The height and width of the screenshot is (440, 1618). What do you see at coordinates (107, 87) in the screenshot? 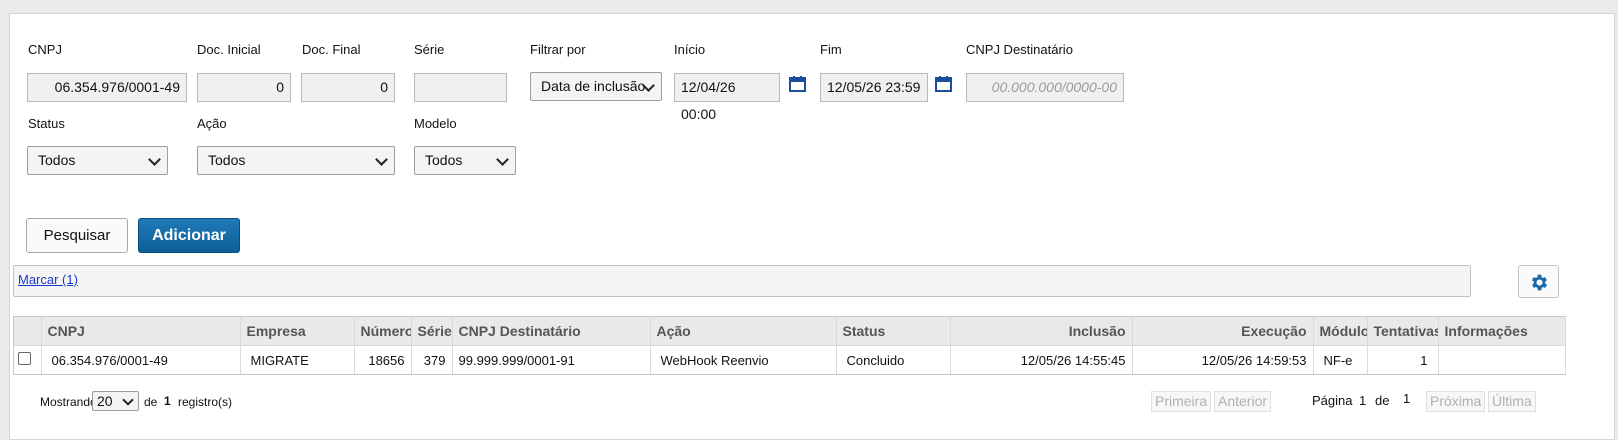
I see `cnpj-input: 06.354.976/0001-49` at bounding box center [107, 87].